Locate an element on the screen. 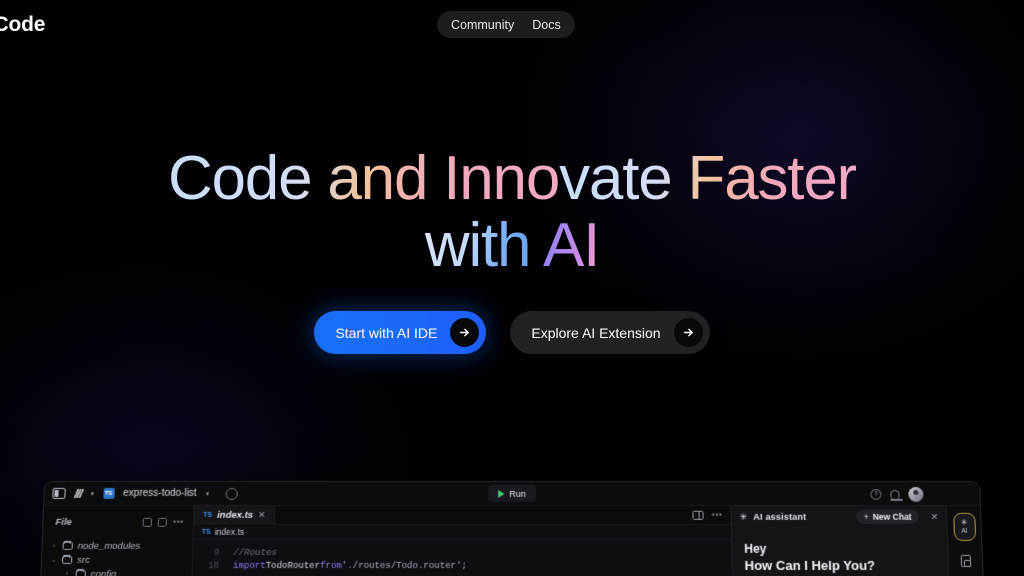  nav-item-docs: Docs is located at coordinates (546, 25).